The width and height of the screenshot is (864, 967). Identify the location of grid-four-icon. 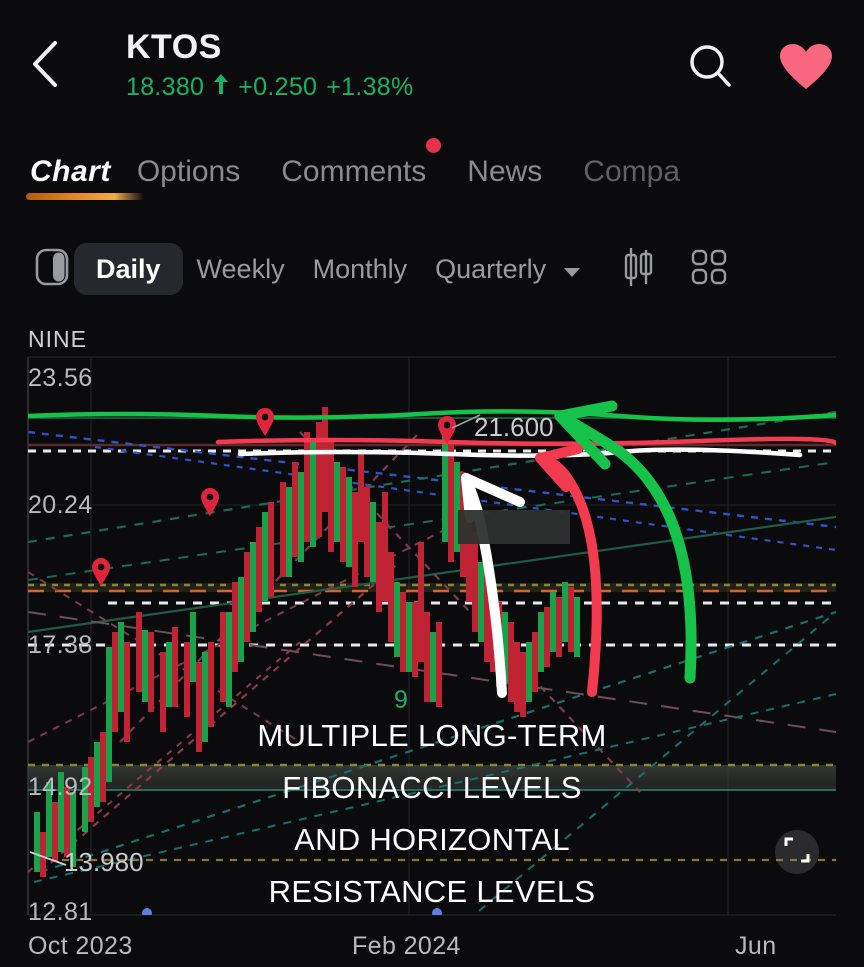
(709, 269).